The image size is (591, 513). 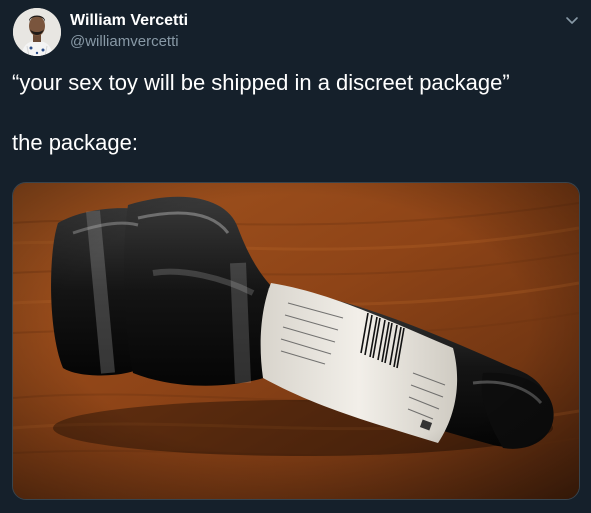 I want to click on avatar, so click(x=37, y=32).